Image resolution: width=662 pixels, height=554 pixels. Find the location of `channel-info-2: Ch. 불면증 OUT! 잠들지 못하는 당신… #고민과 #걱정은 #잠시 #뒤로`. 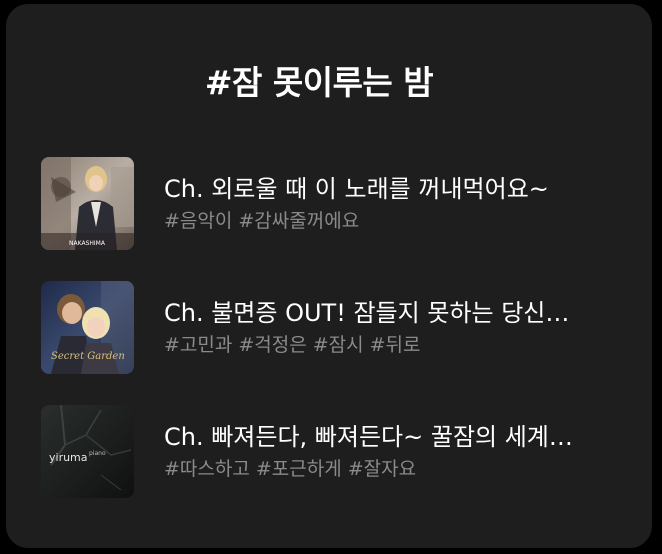

channel-info-2: Ch. 불면증 OUT! 잠들지 못하는 당신… #고민과 #걱정은 #잠시 #뒤로 is located at coordinates (394, 328).